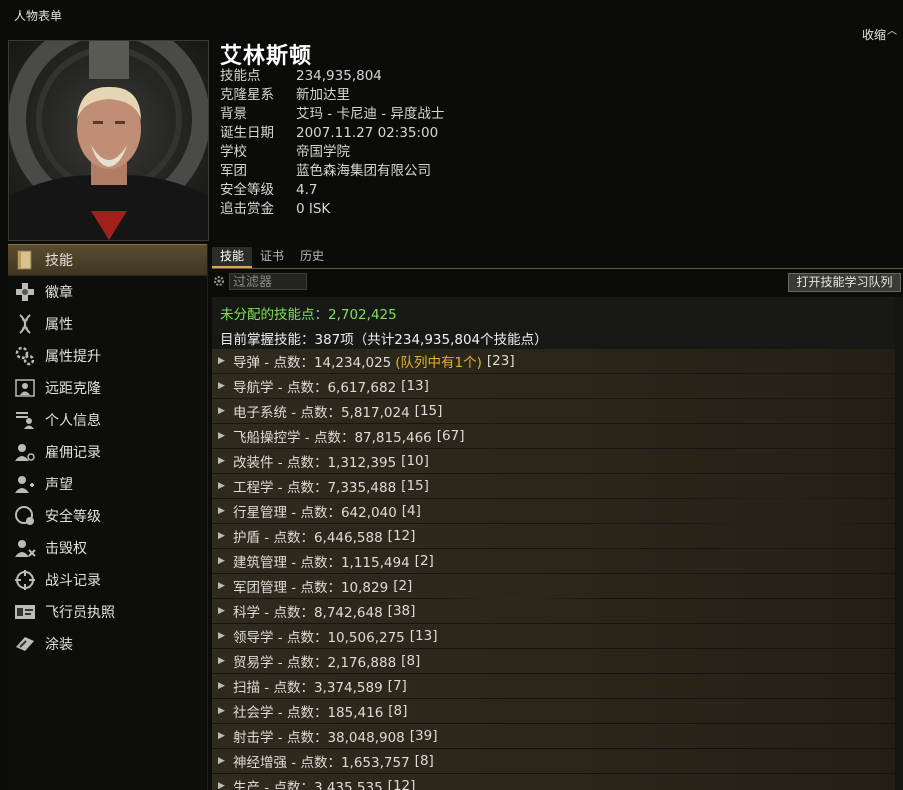 Image resolution: width=903 pixels, height=790 pixels. Describe the element at coordinates (553, 636) in the screenshot. I see `skill-group-row: ▶ 领导学 - 点数：10,506,275 [13]` at that location.